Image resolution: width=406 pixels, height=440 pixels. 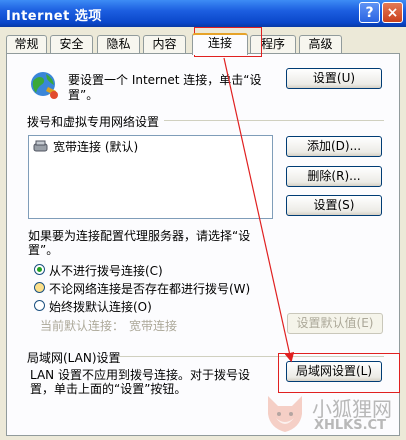 I want to click on watermark-en: XHLKS.CT, so click(x=350, y=425).